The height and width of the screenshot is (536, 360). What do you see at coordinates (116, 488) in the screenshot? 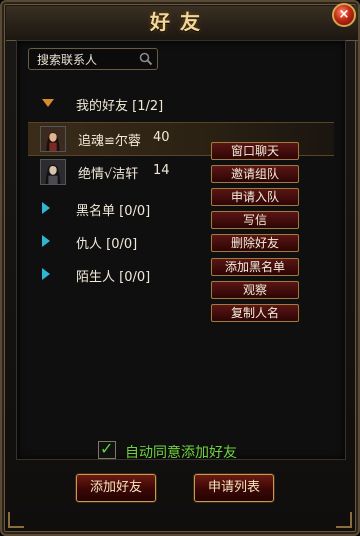
I see `add-friend-button: 添加好友` at bounding box center [116, 488].